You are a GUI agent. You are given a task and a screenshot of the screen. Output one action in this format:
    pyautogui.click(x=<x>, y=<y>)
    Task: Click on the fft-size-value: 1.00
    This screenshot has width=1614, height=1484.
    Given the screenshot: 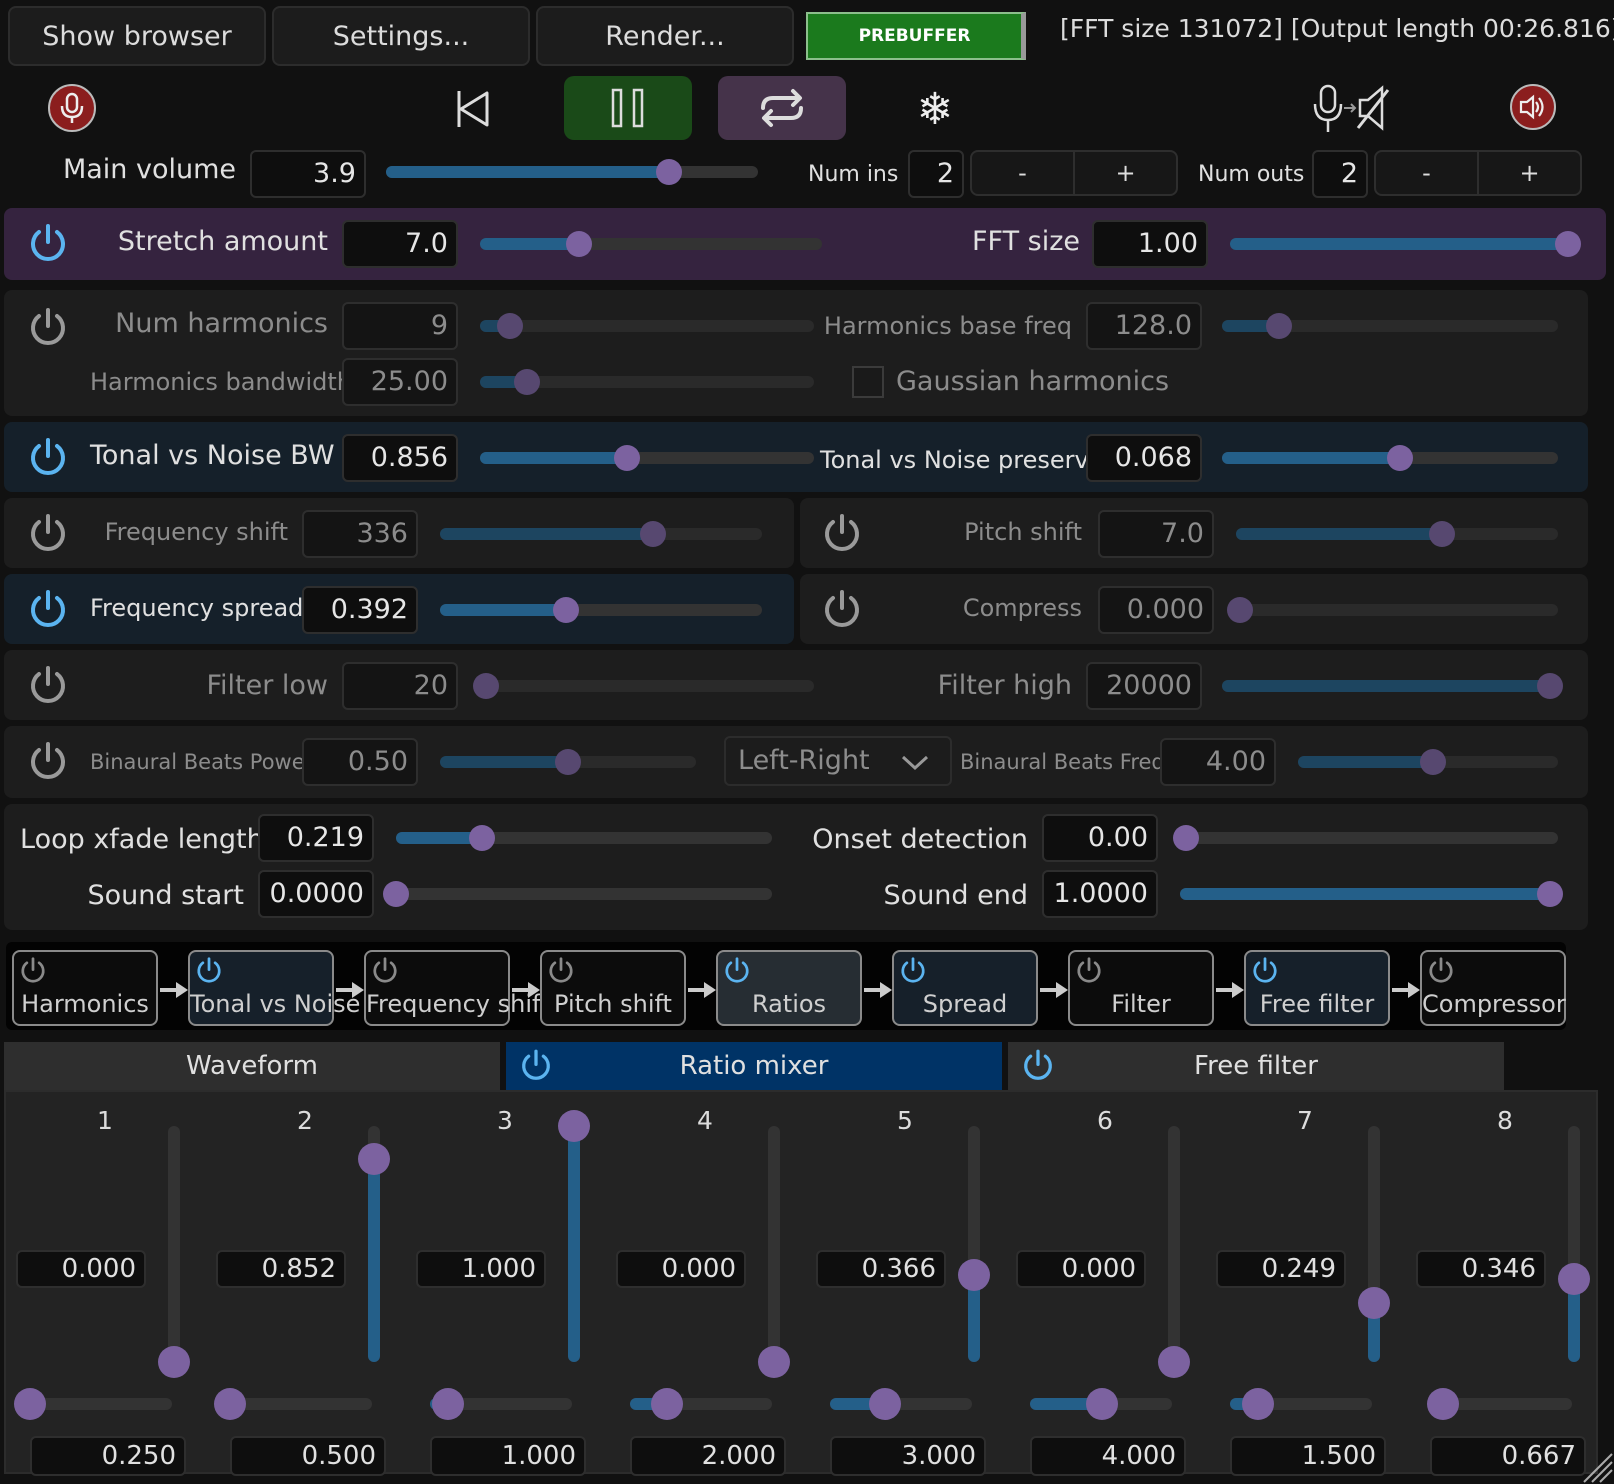 What is the action you would take?
    pyautogui.click(x=1150, y=244)
    